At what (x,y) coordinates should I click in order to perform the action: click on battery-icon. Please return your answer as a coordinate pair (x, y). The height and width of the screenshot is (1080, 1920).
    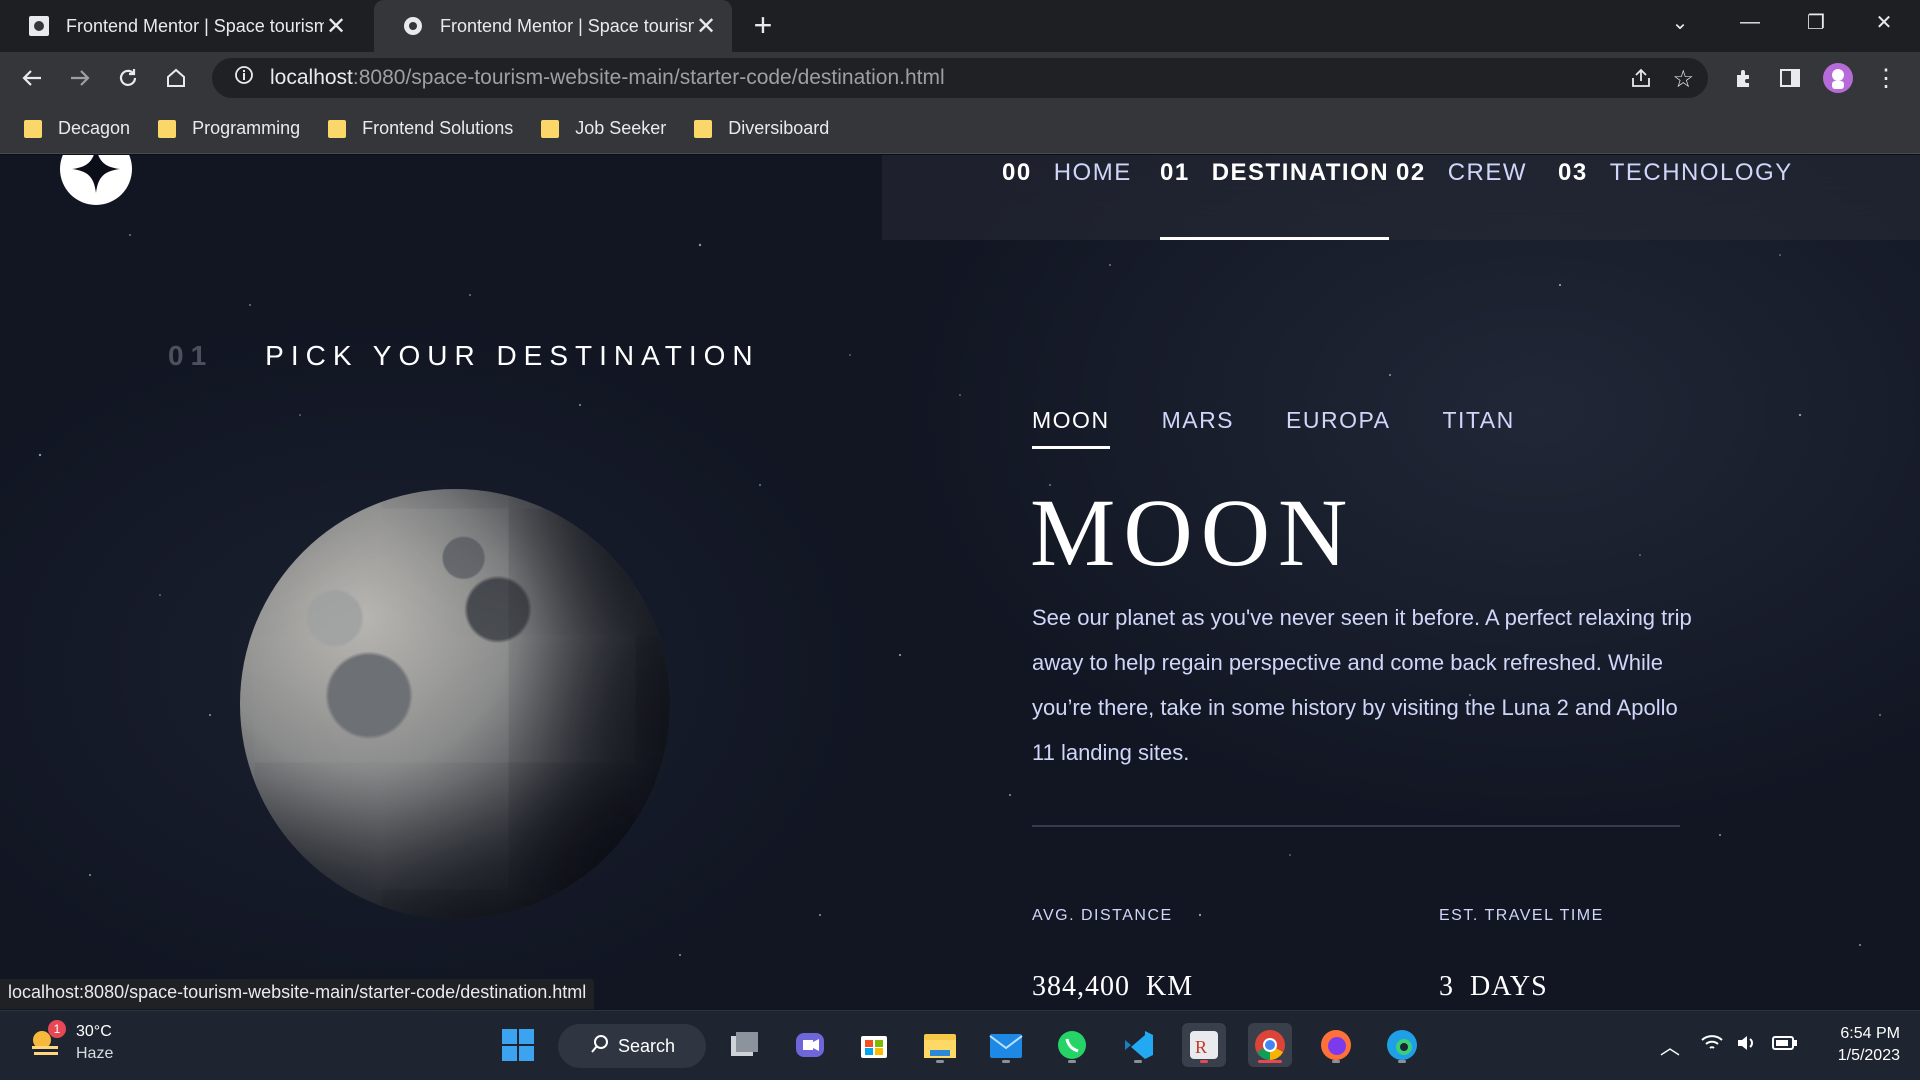
    Looking at the image, I should click on (1785, 1045).